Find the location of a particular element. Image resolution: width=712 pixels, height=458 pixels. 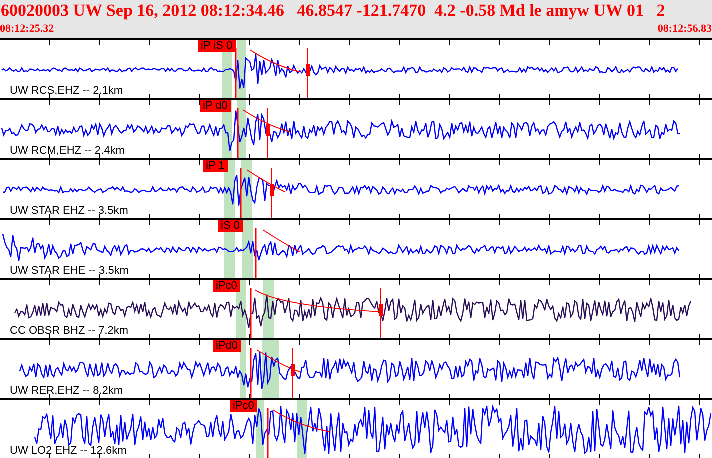

station-label: UW RCM,EHZ -- 2.4km is located at coordinates (67, 151).